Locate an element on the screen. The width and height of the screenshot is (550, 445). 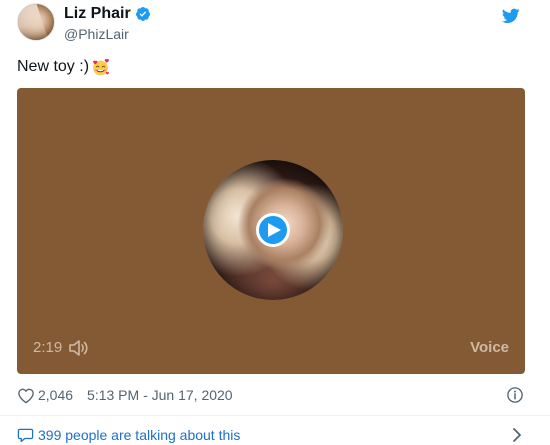
user-handle: @PhizLair is located at coordinates (107, 34).